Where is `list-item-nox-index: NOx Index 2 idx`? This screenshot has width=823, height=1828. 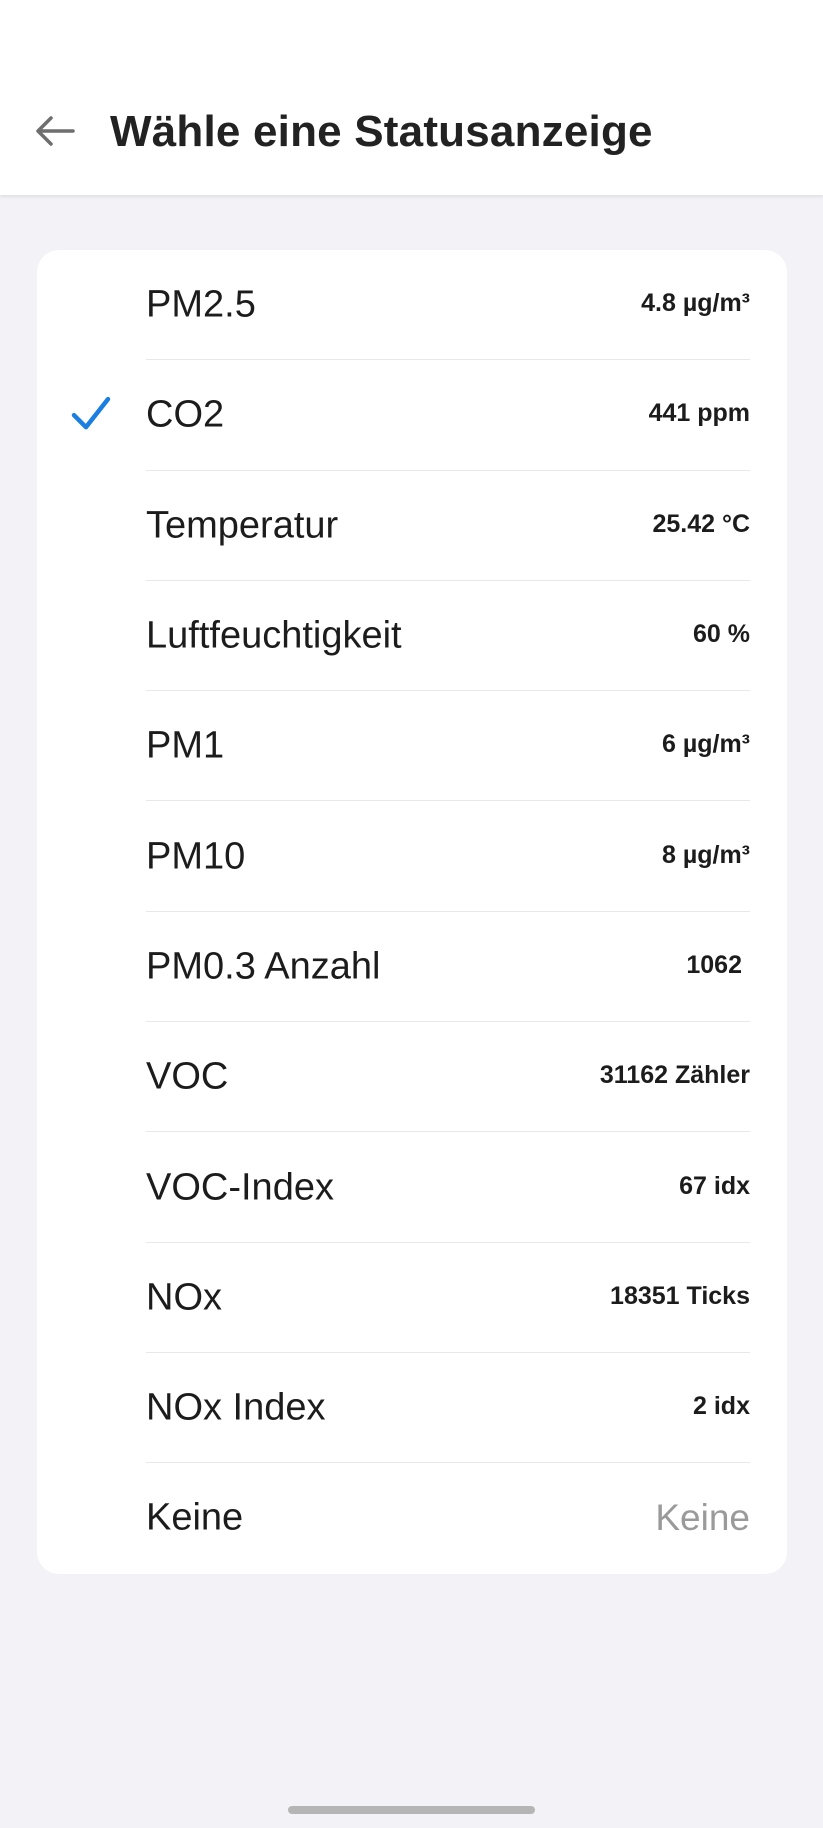 list-item-nox-index: NOx Index 2 idx is located at coordinates (412, 1408).